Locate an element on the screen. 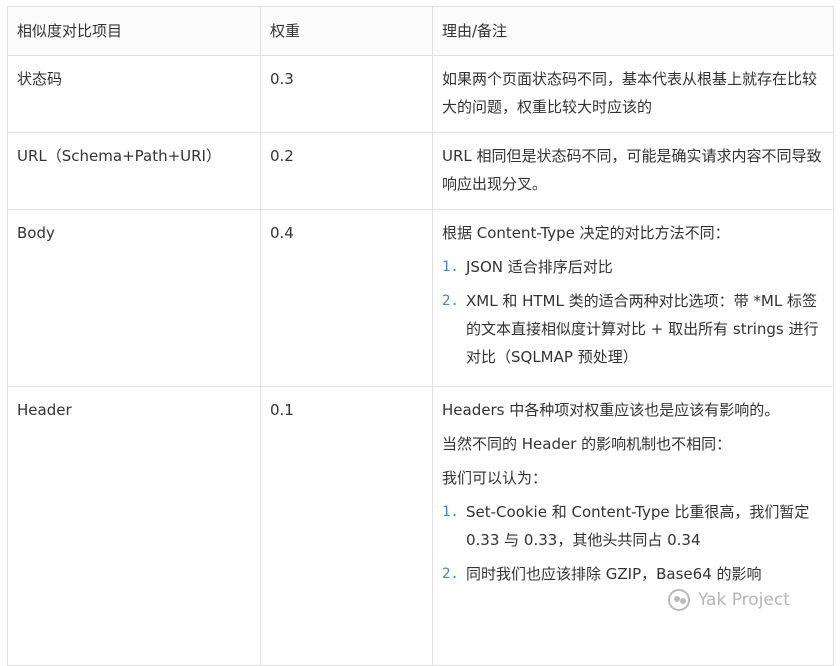  cell-item: 状态码 is located at coordinates (134, 94).